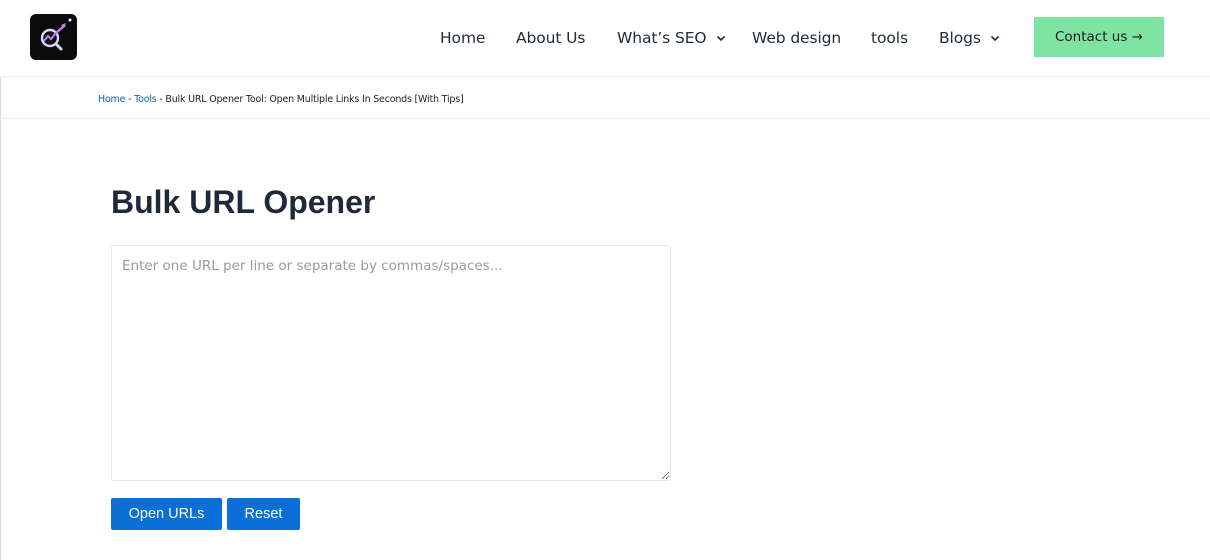 The image size is (1210, 560). I want to click on nav-item-whats-seo: What’s SEO, so click(671, 38).